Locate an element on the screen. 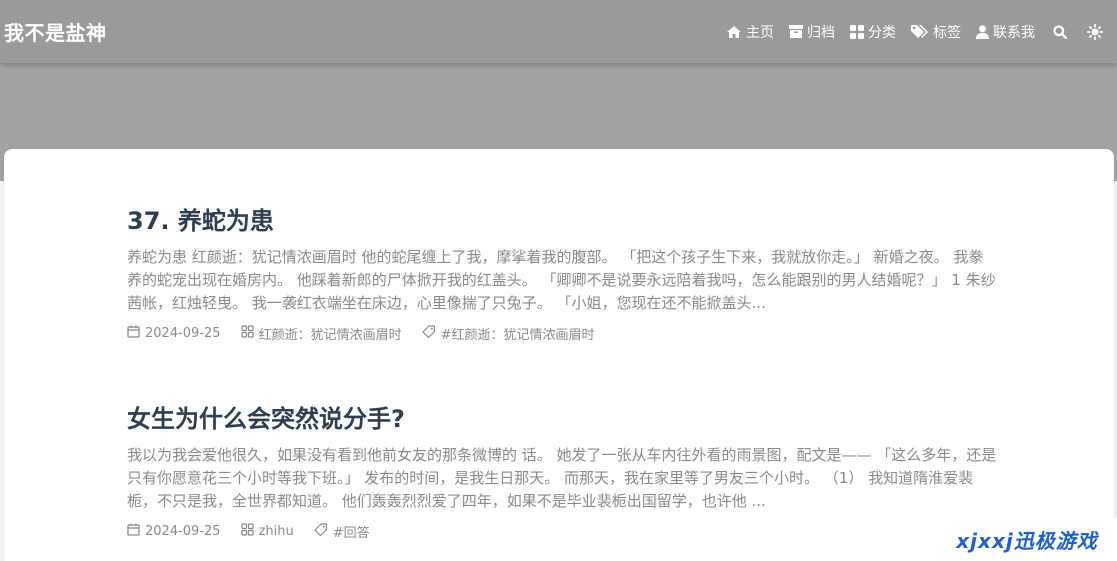  watermark-text: xjxxj迅极游戏 is located at coordinates (1027, 541).